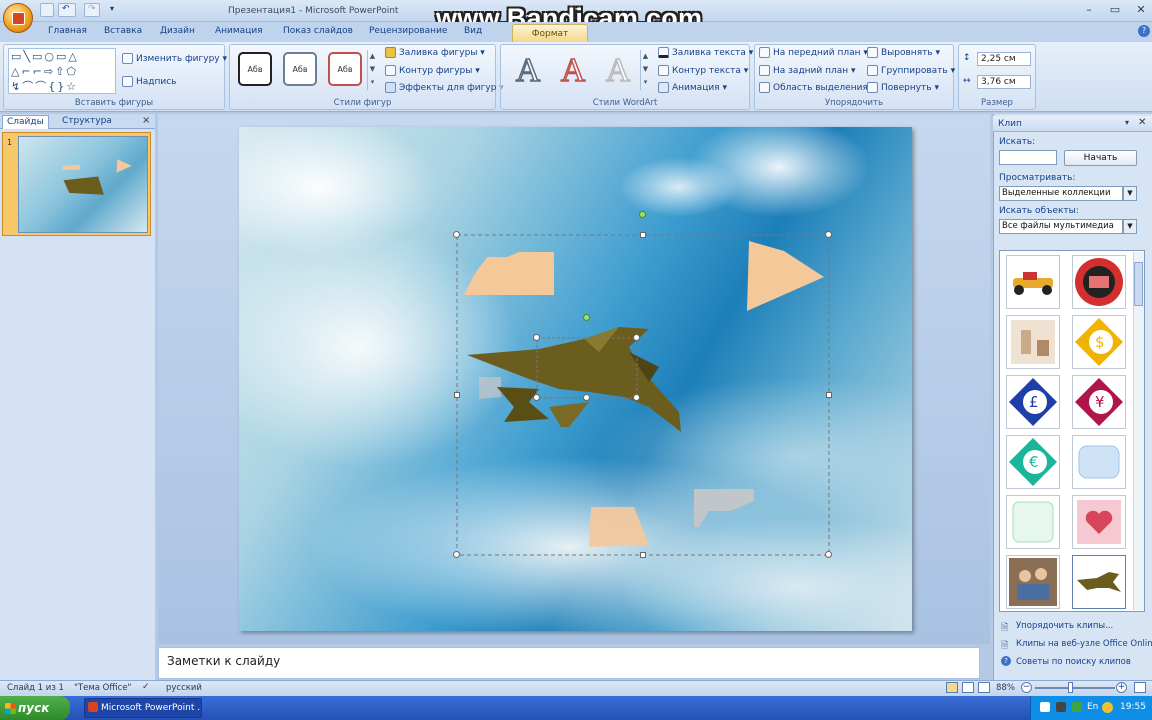  Describe the element at coordinates (1005, 688) in the screenshot. I see `zoom-percent: 88%` at that location.